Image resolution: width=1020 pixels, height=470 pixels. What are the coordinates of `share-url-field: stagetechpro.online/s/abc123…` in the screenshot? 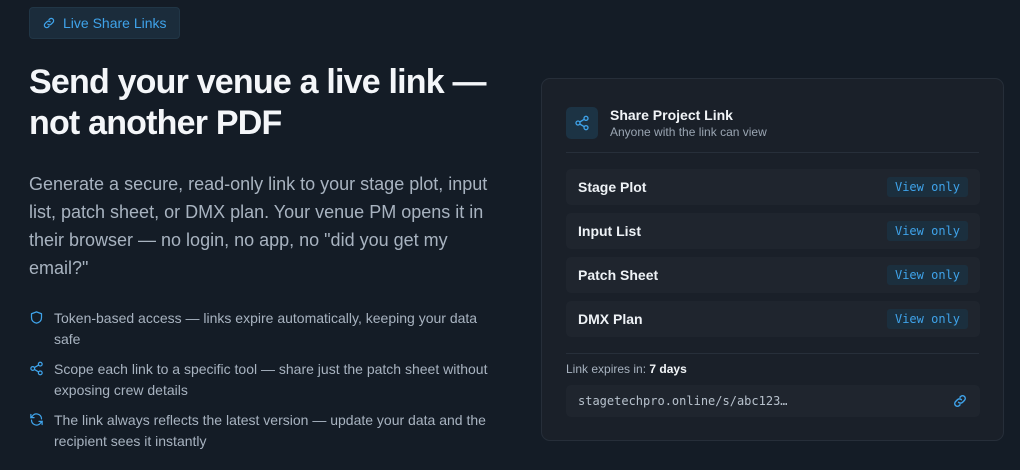 It's located at (773, 401).